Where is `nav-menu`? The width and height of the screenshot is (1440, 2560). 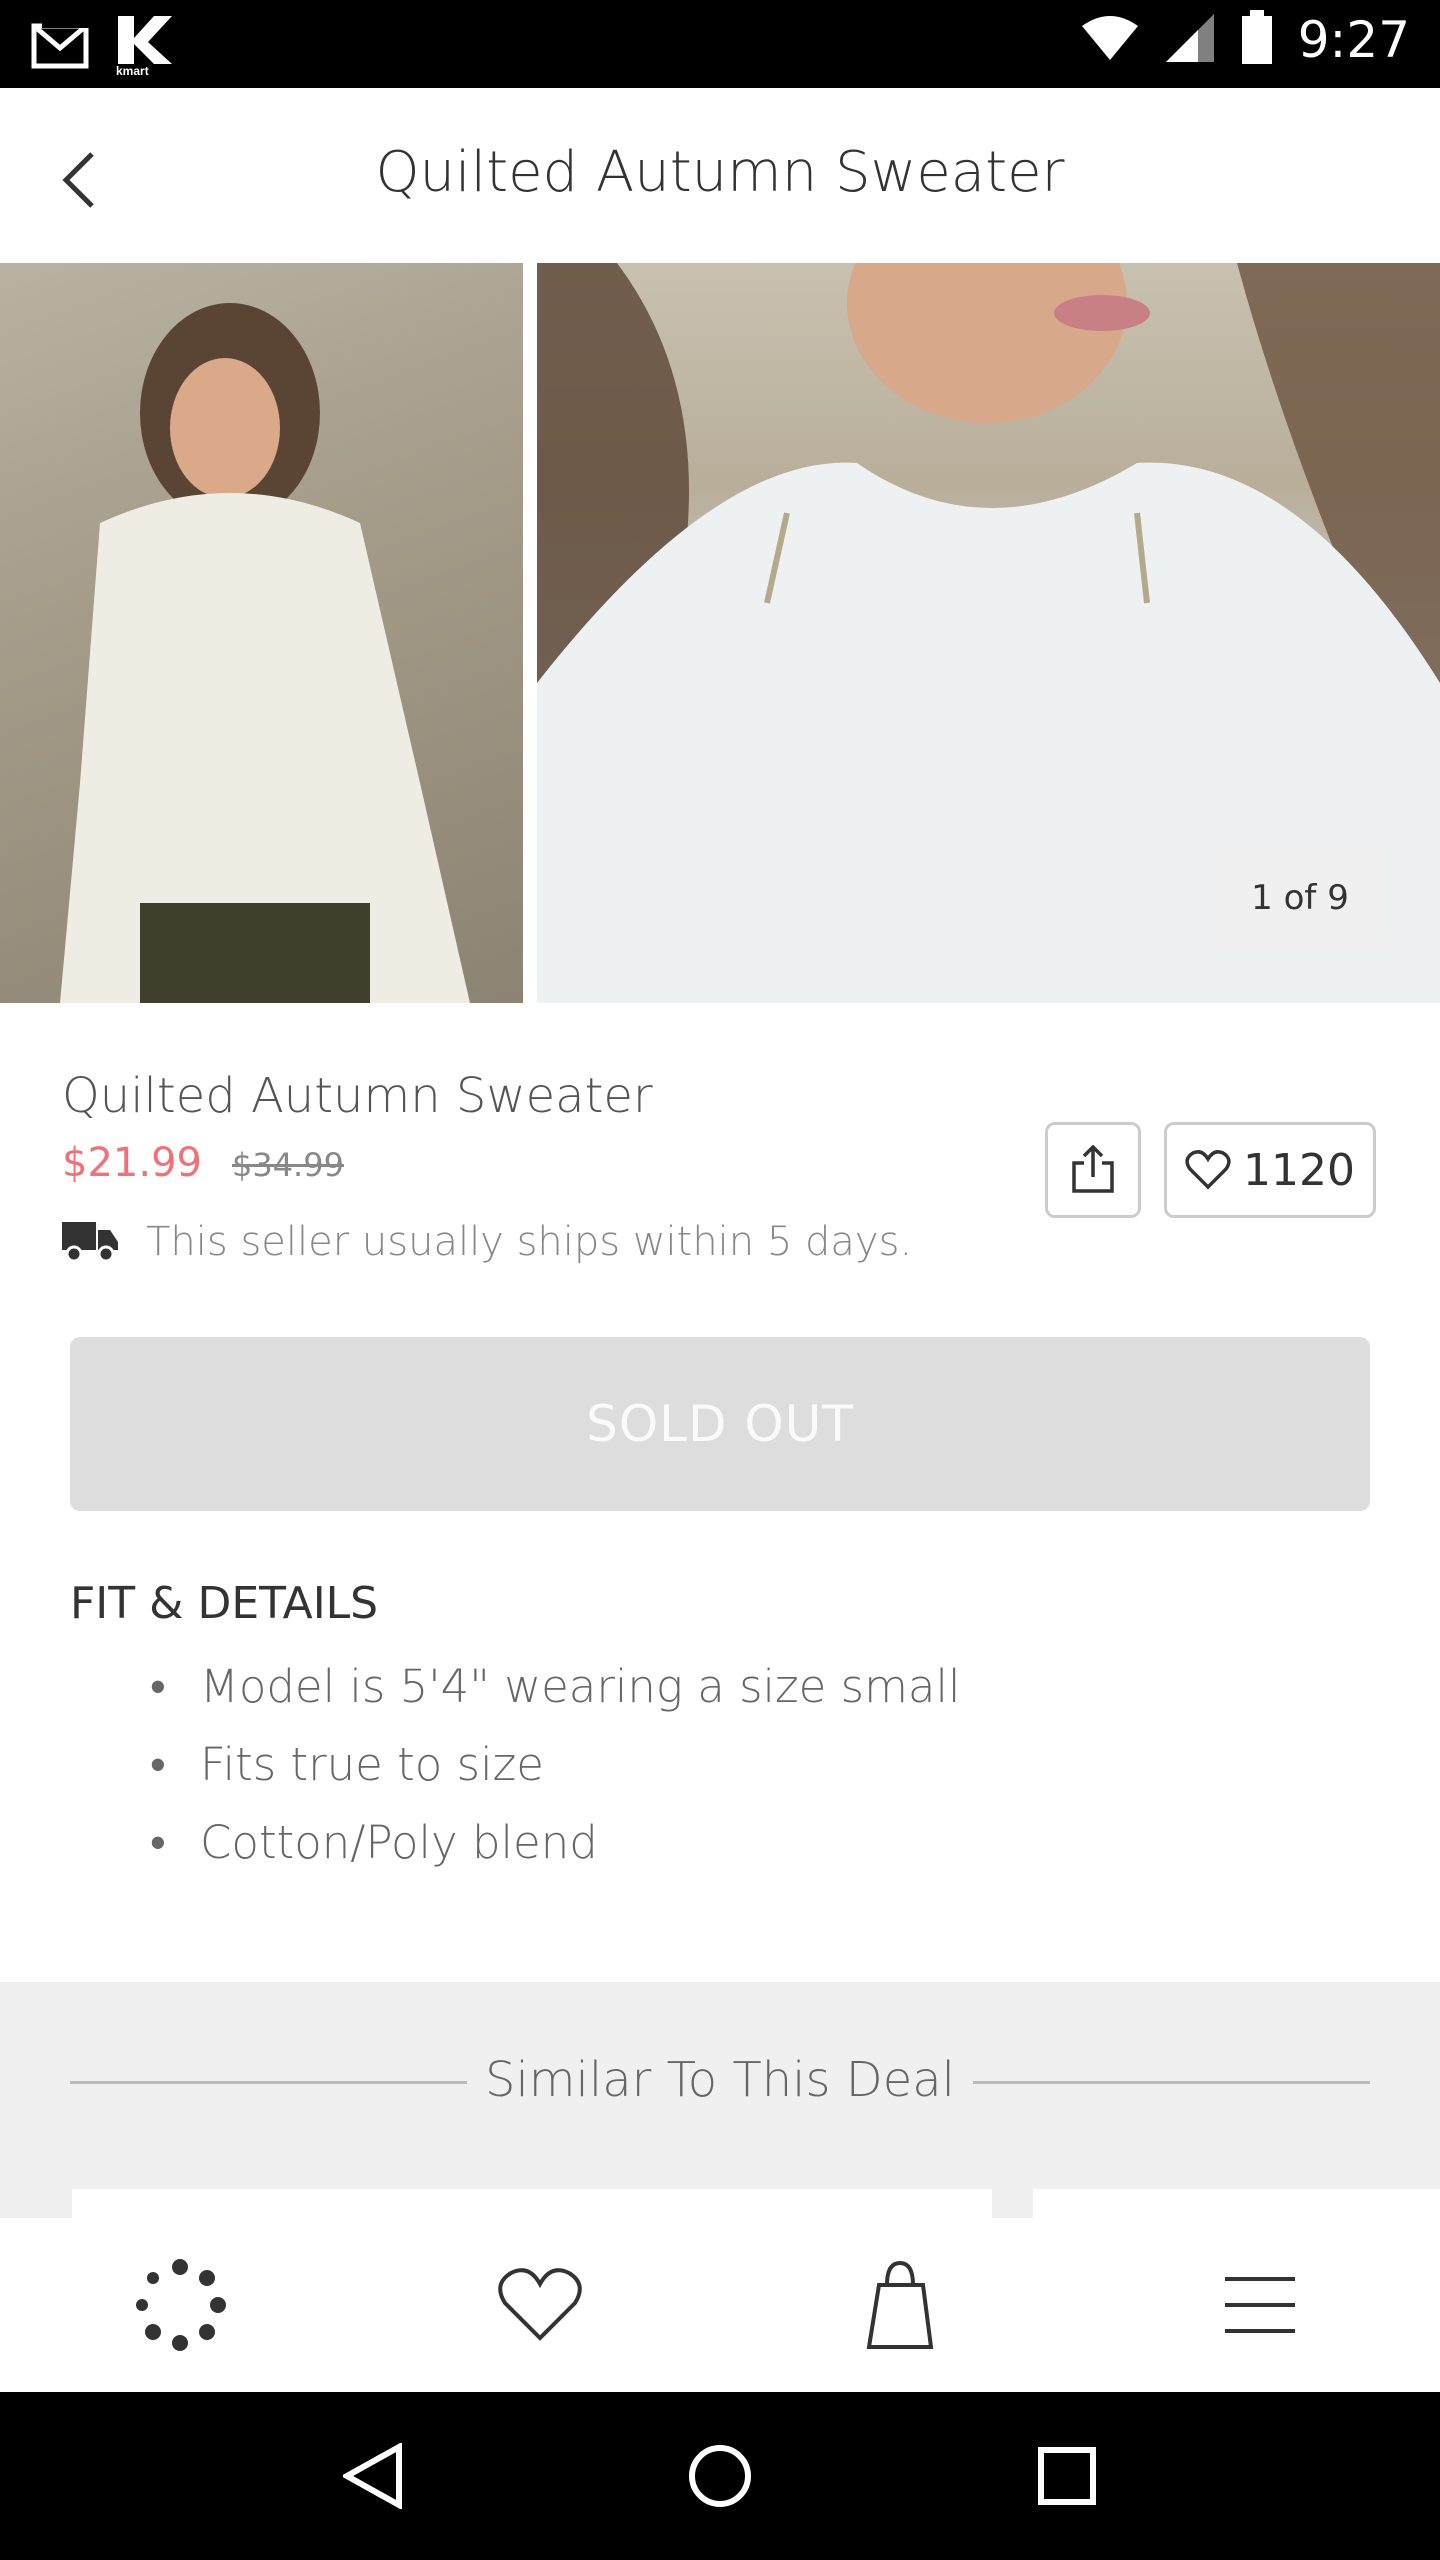
nav-menu is located at coordinates (1260, 2305).